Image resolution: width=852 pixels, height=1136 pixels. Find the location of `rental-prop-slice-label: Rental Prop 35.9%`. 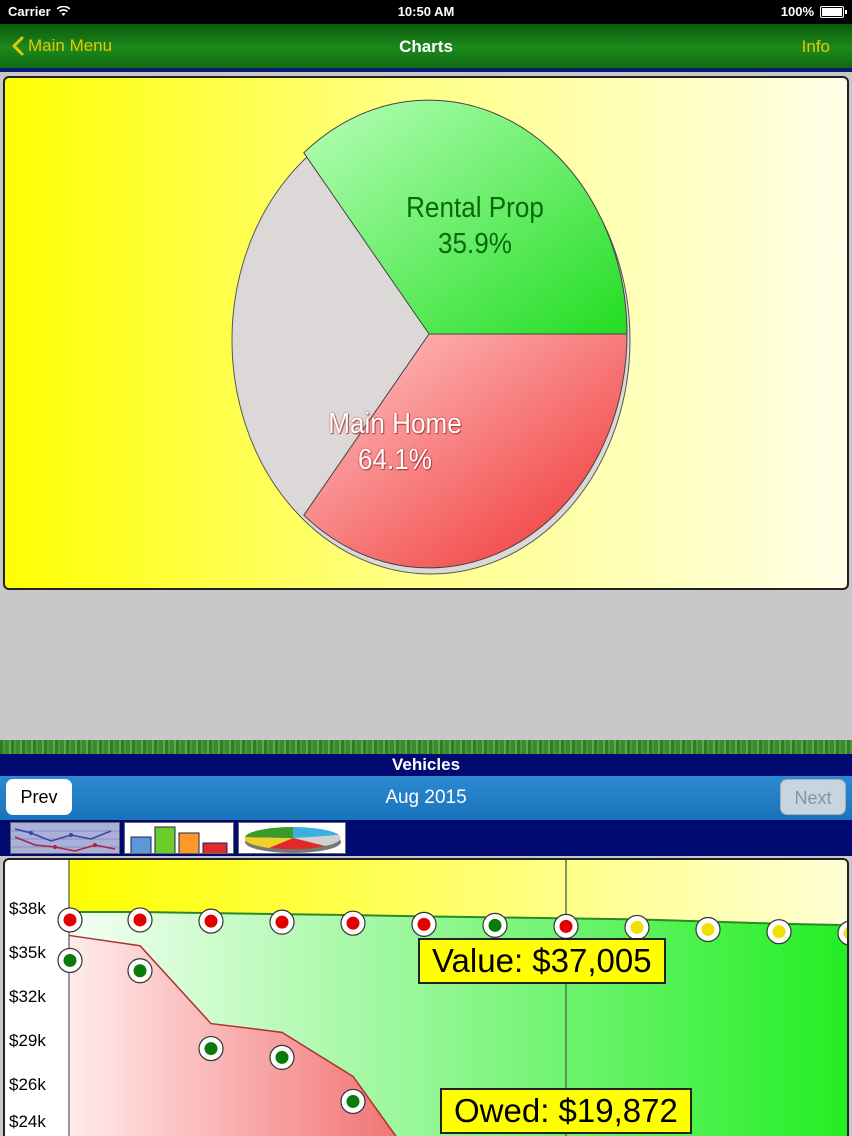

rental-prop-slice-label: Rental Prop 35.9% is located at coordinates (475, 226).